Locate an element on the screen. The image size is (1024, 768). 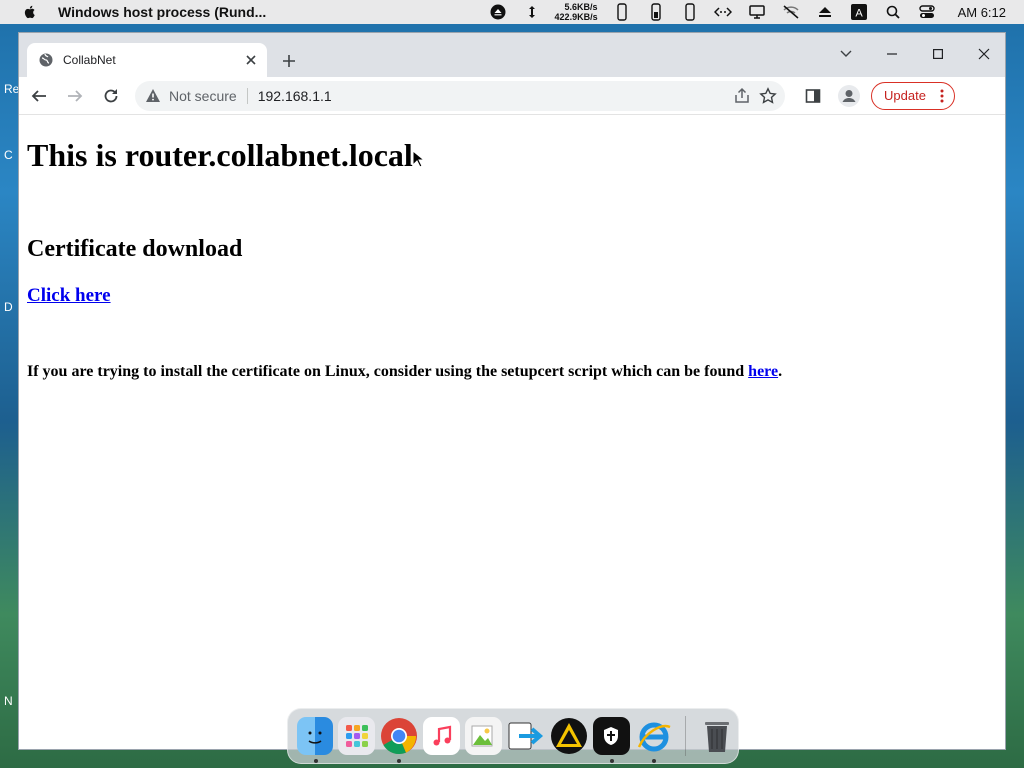
input-source-icon: A is located at coordinates (859, 12).